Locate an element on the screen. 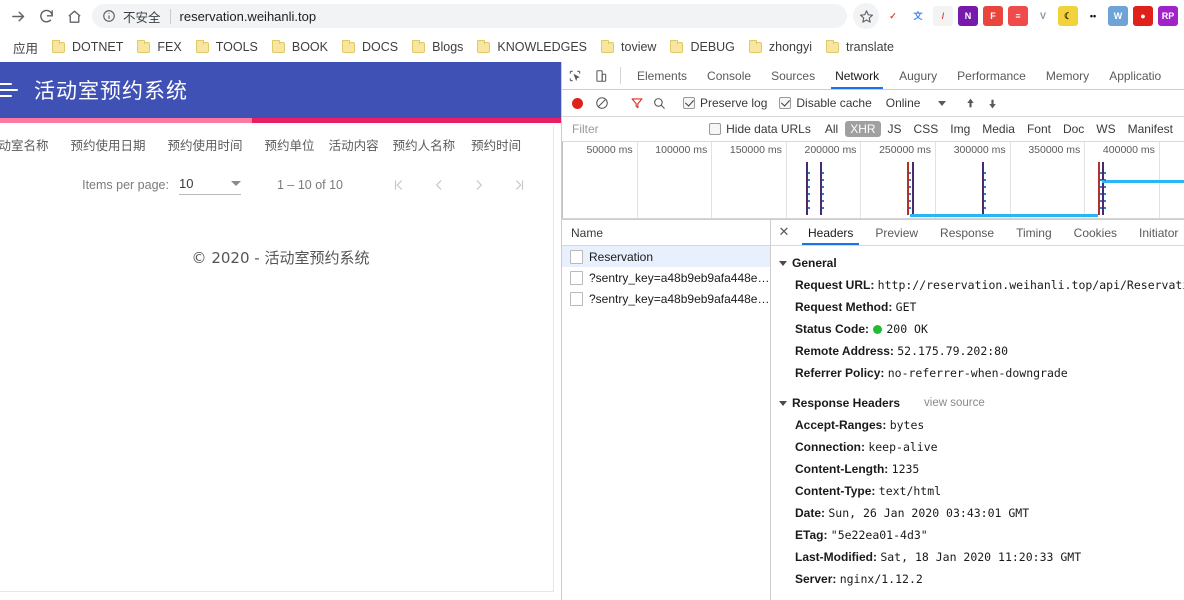 The image size is (1184, 600). clear-network-log-icon is located at coordinates (602, 103).